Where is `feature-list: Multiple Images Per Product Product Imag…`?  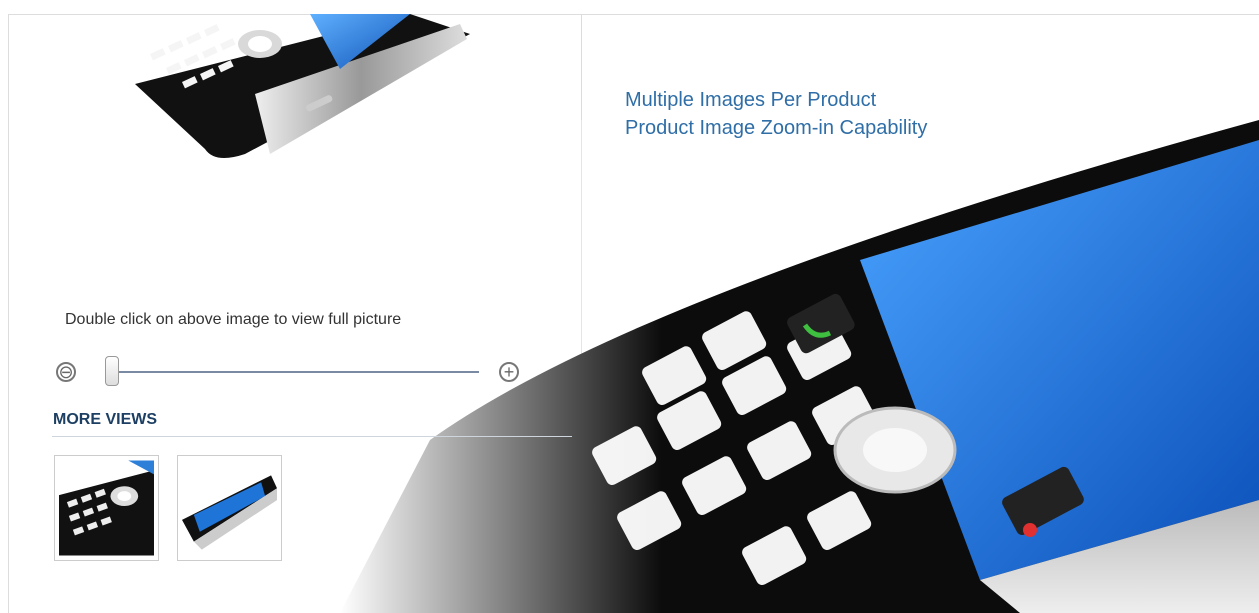 feature-list: Multiple Images Per Product Product Imag… is located at coordinates (776, 114).